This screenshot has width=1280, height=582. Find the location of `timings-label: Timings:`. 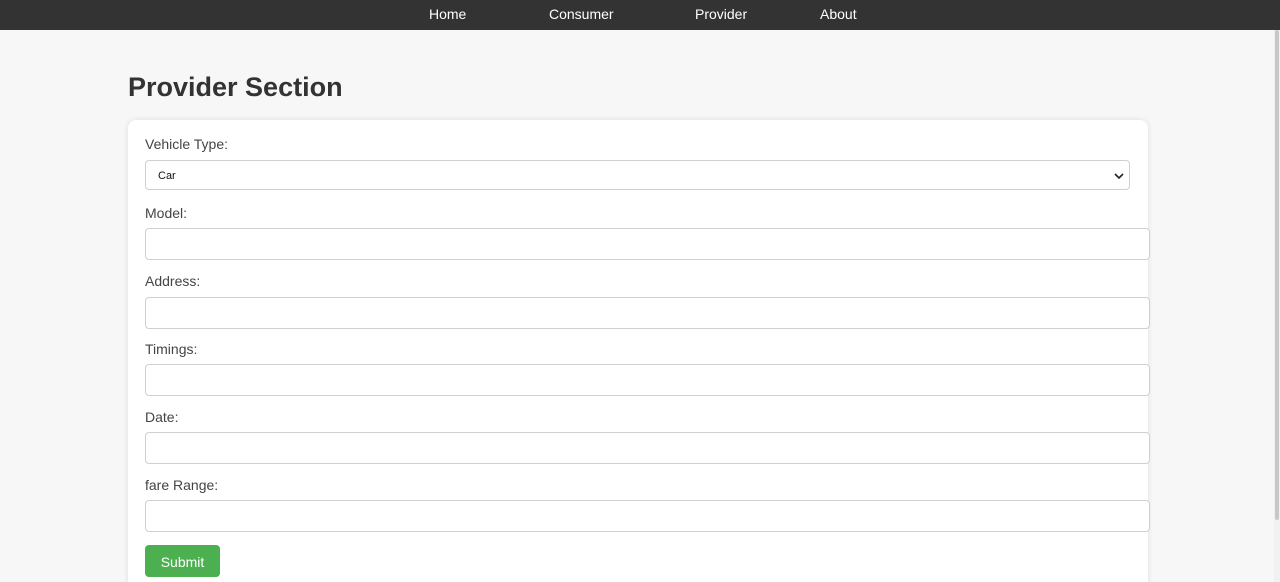

timings-label: Timings: is located at coordinates (171, 349).